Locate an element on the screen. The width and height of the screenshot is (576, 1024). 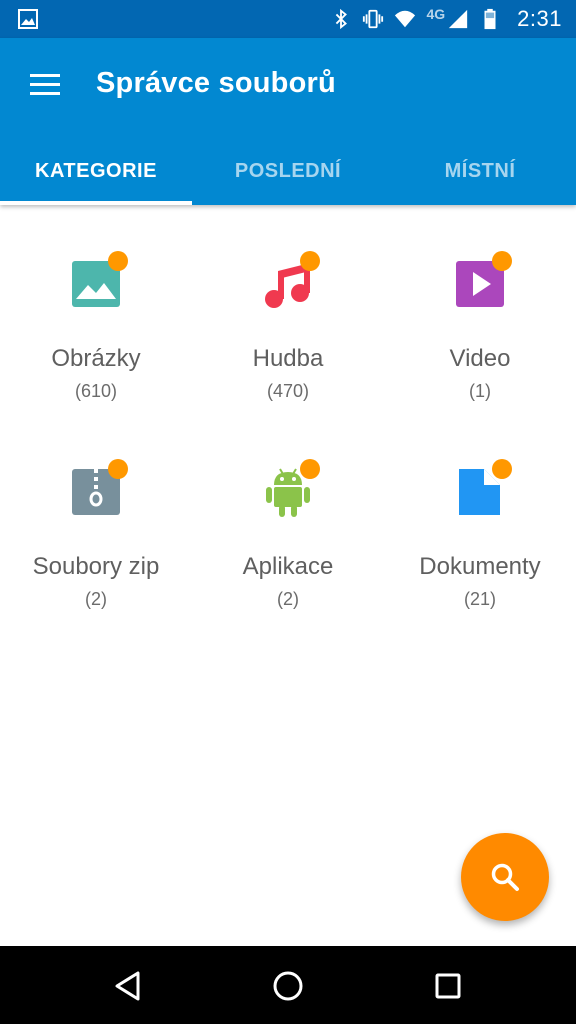
gallery-notification-icon is located at coordinates (28, 19).